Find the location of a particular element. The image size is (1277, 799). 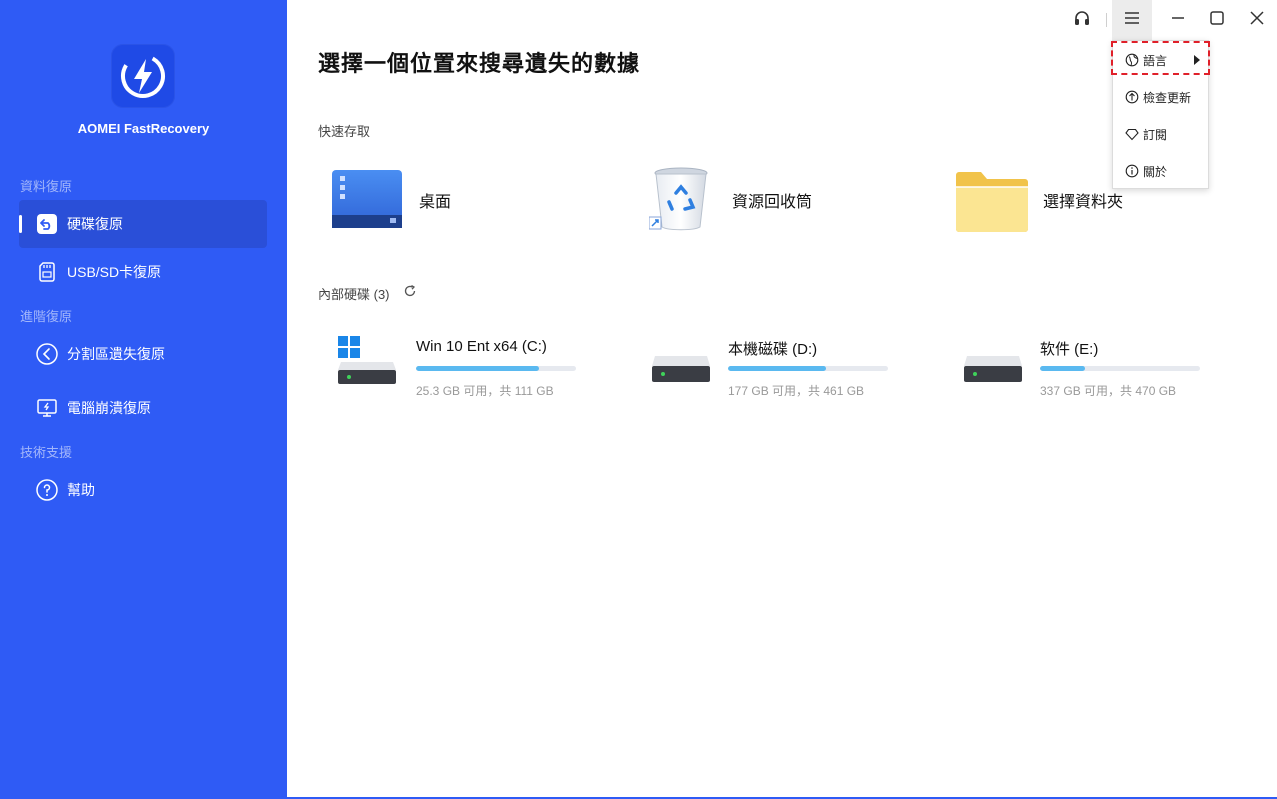

help-icon is located at coordinates (47, 490).